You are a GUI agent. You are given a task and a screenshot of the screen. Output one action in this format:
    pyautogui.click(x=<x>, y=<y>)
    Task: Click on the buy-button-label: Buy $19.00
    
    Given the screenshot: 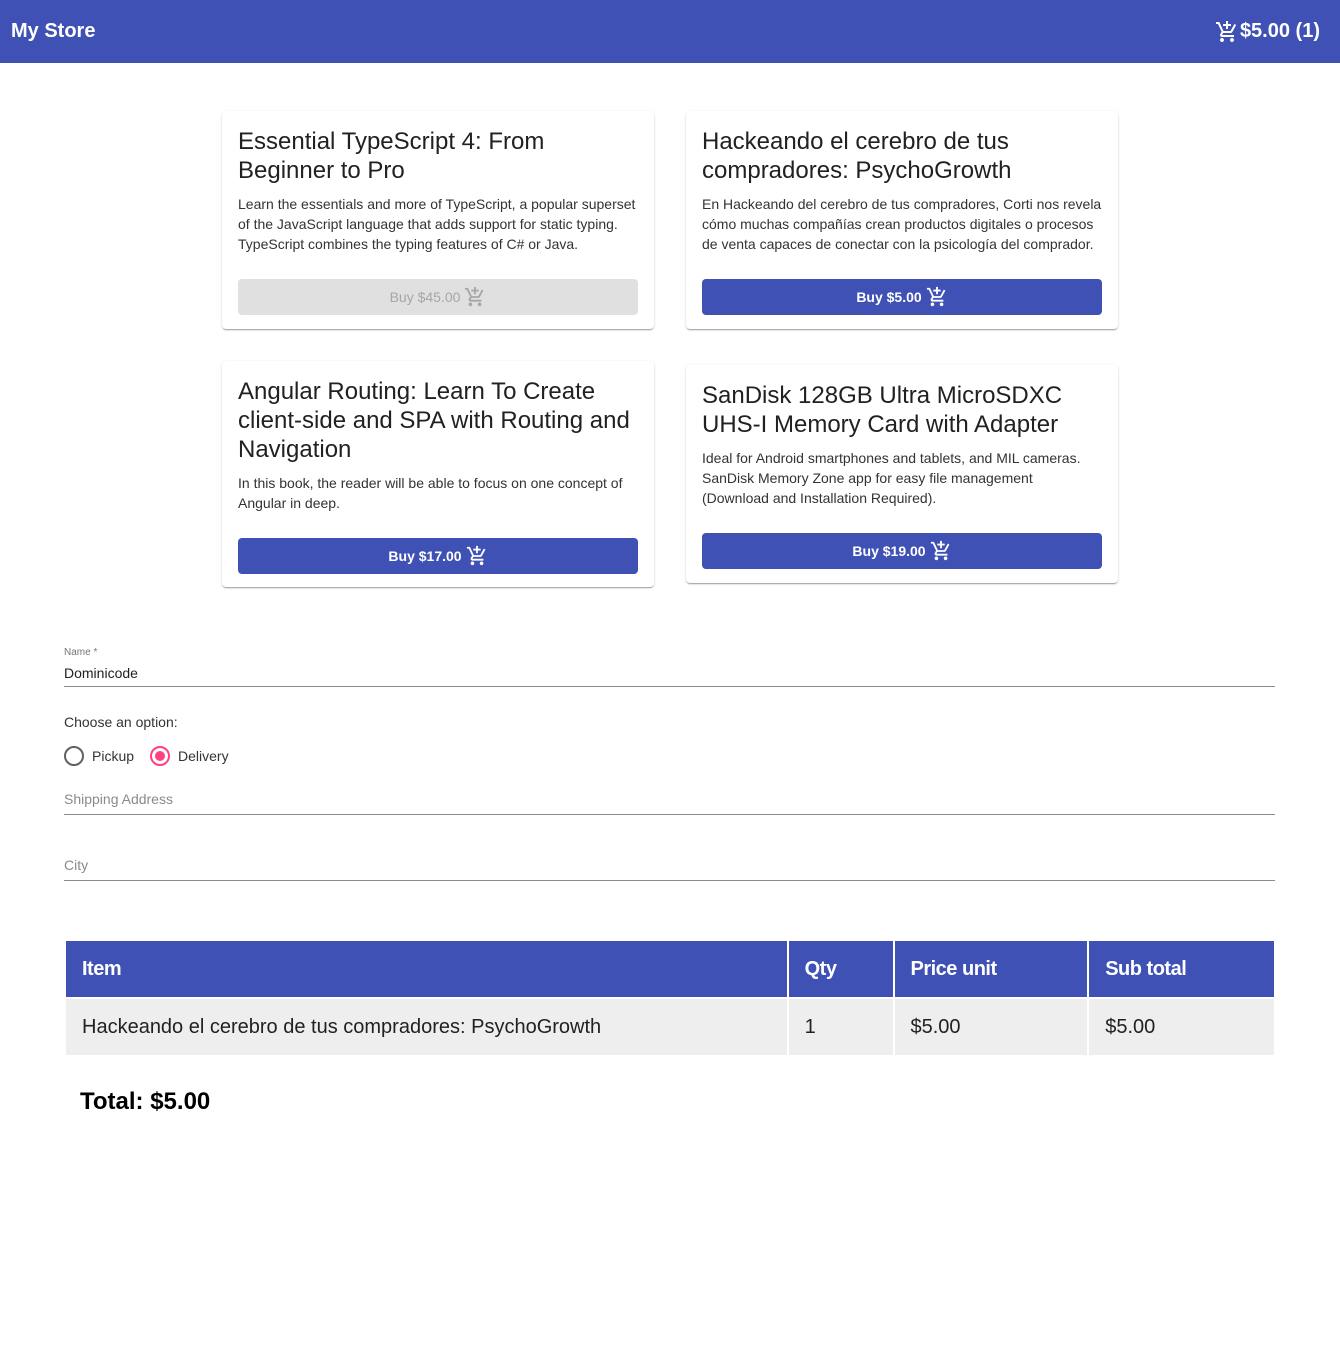 What is the action you would take?
    pyautogui.click(x=889, y=551)
    